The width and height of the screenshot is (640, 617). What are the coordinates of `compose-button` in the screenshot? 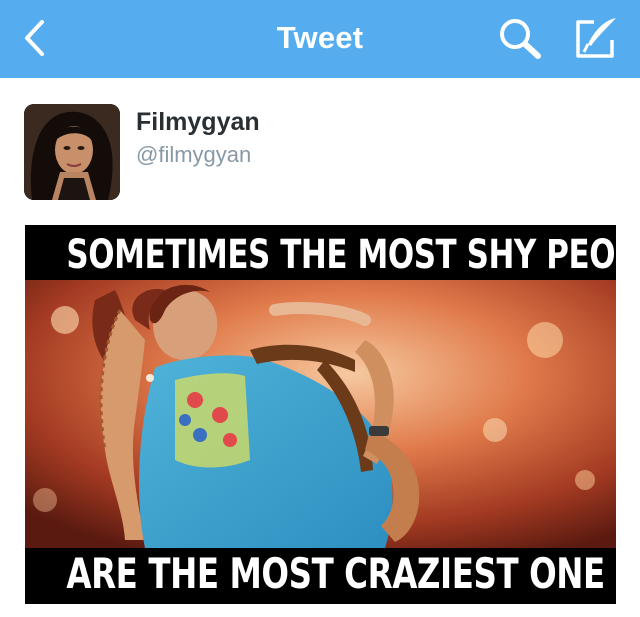 It's located at (596, 38).